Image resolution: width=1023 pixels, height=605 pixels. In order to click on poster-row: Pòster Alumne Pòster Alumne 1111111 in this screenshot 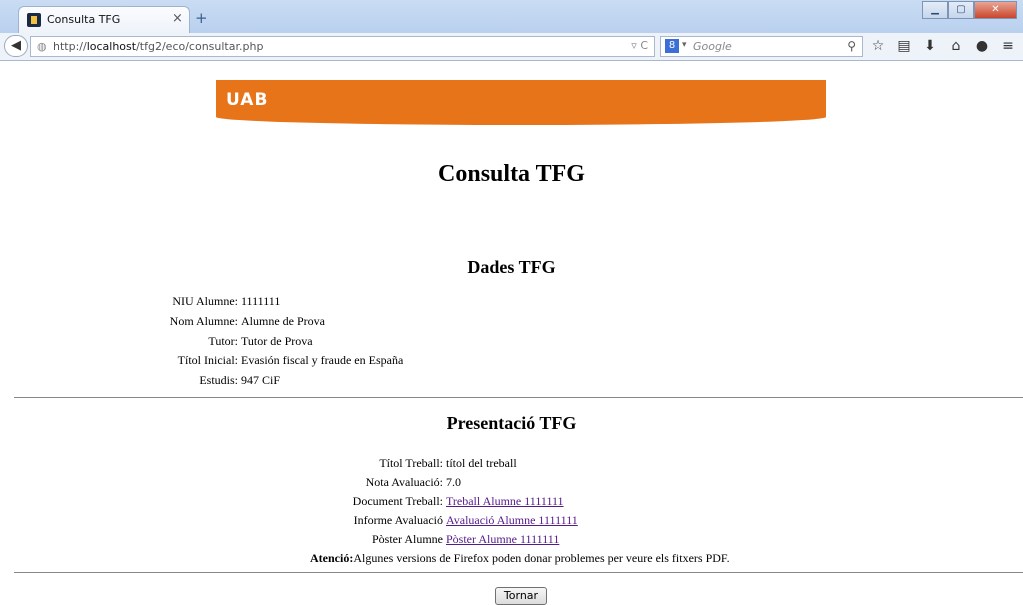, I will do `click(466, 539)`.